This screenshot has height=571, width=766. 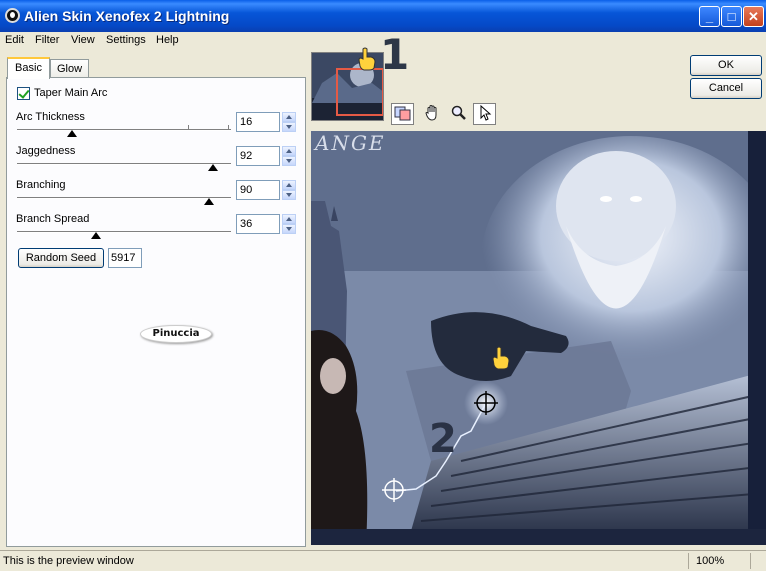 What do you see at coordinates (709, 16) in the screenshot?
I see `minimize-button: _` at bounding box center [709, 16].